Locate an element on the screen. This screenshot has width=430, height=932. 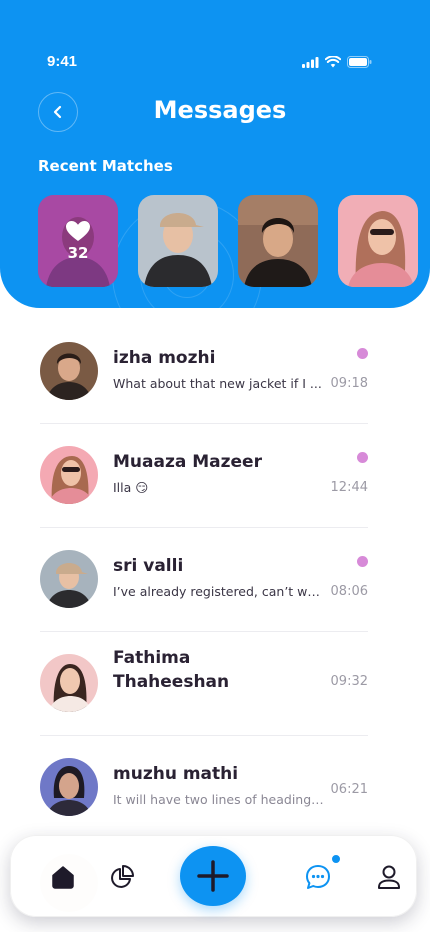
match-card-likes: 32 is located at coordinates (78, 241).